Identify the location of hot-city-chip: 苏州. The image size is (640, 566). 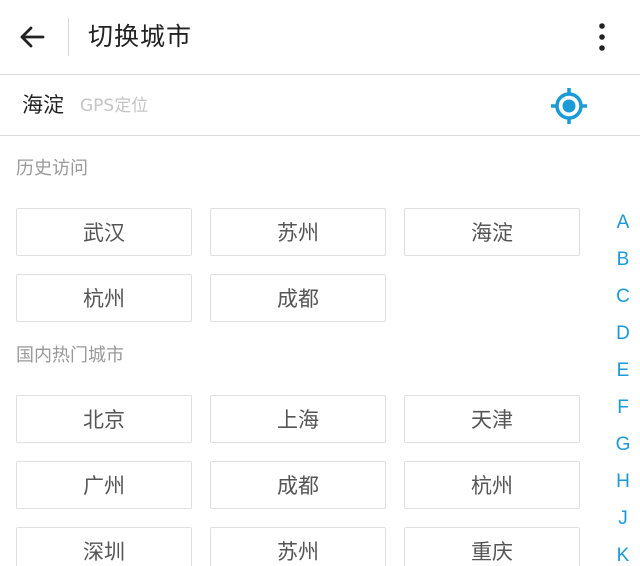
(298, 546).